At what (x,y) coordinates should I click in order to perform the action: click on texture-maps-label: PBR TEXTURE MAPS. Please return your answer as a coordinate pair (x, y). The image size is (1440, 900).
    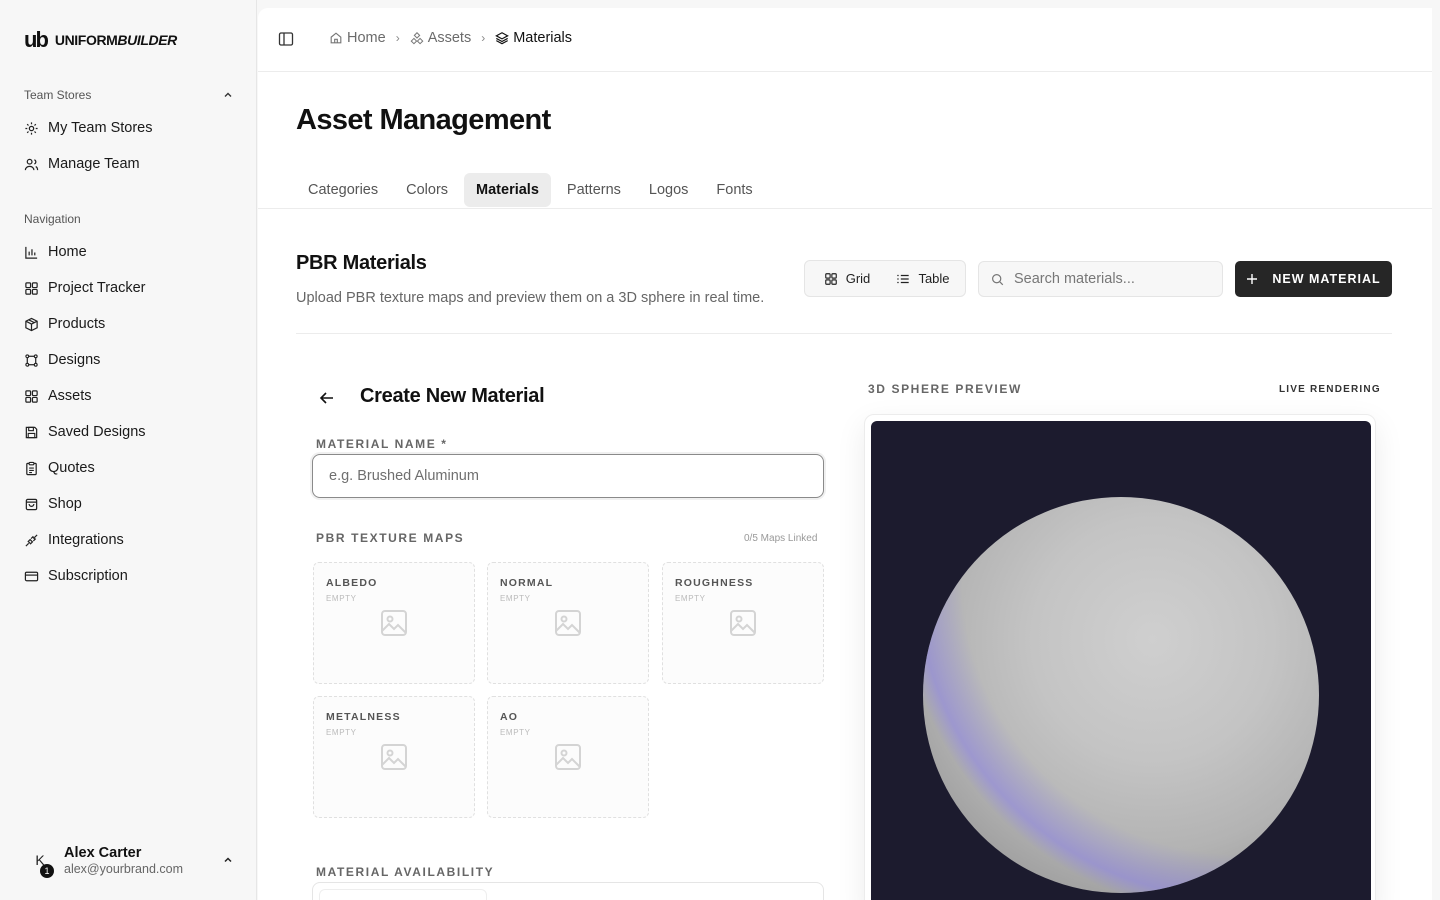
    Looking at the image, I should click on (390, 538).